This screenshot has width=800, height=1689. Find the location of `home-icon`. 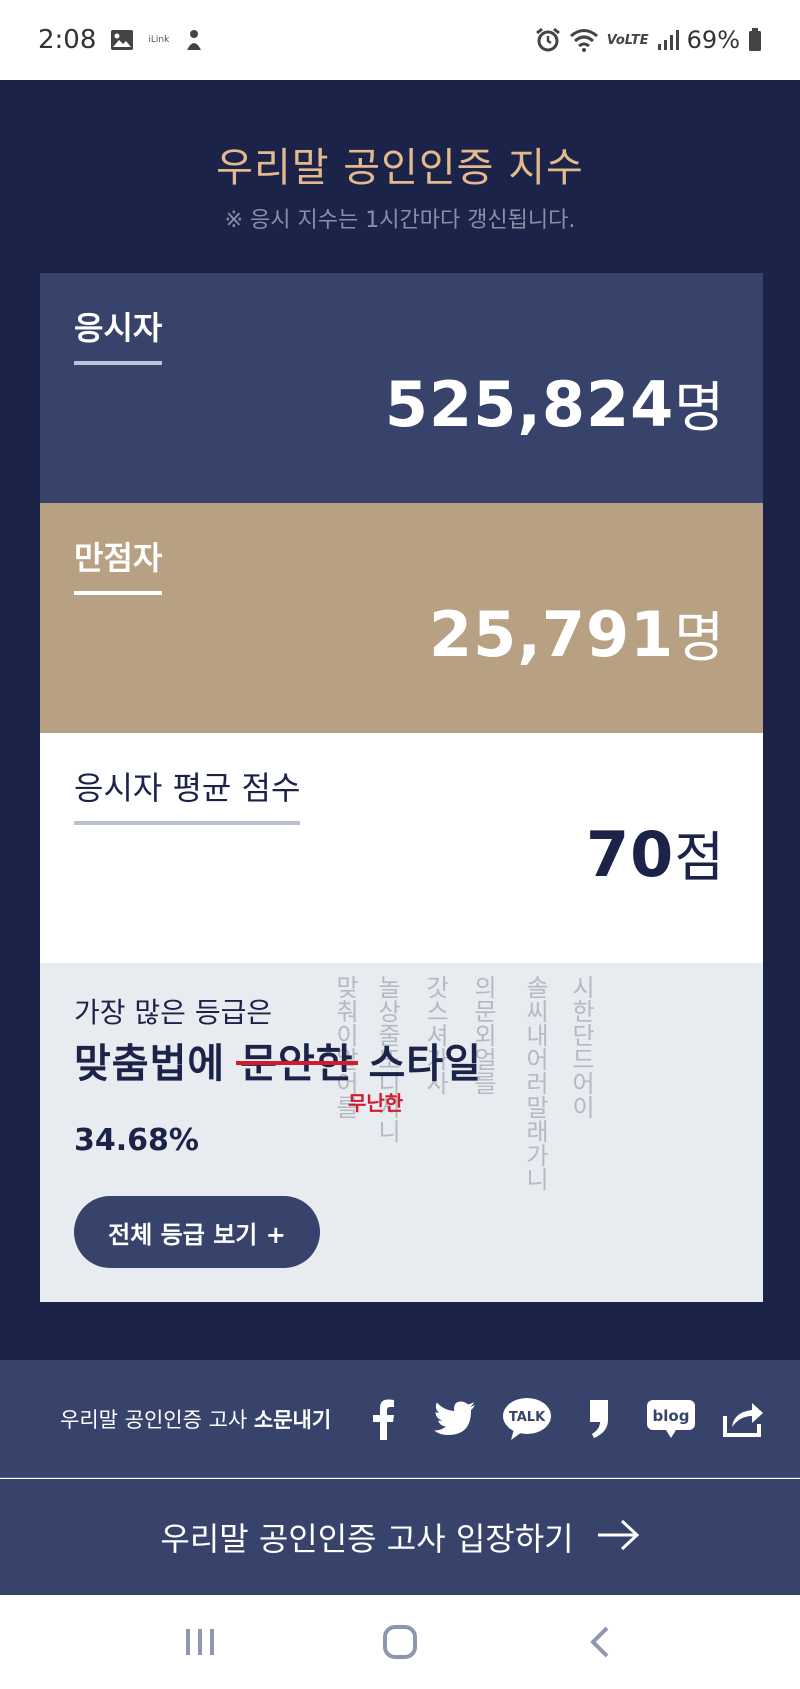

home-icon is located at coordinates (400, 1642).